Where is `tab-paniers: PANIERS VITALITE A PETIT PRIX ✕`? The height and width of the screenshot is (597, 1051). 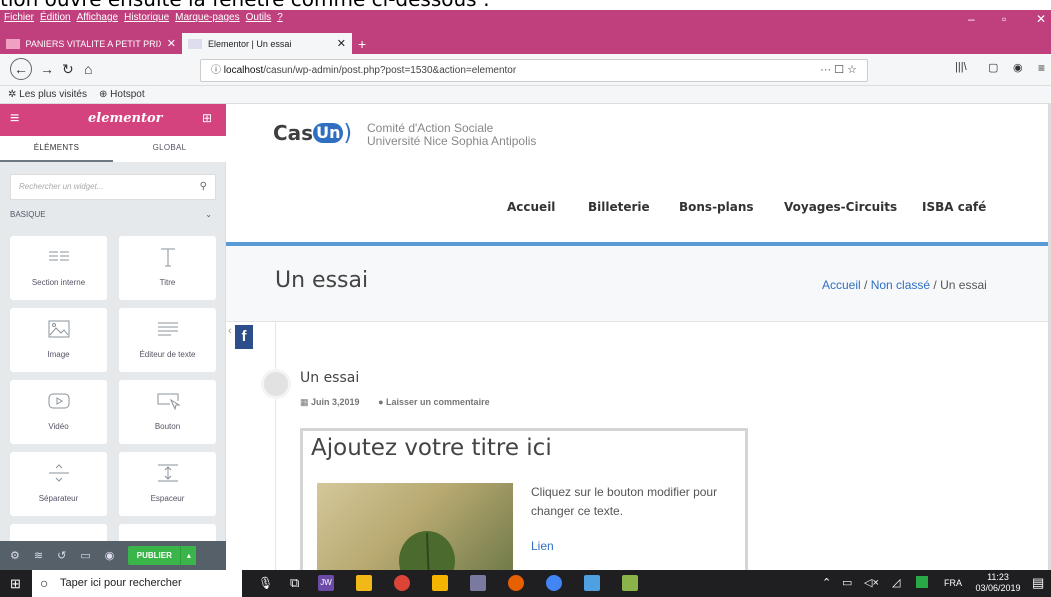
tab-paniers: PANIERS VITALITE A PETIT PRIX ✕ is located at coordinates (91, 43).